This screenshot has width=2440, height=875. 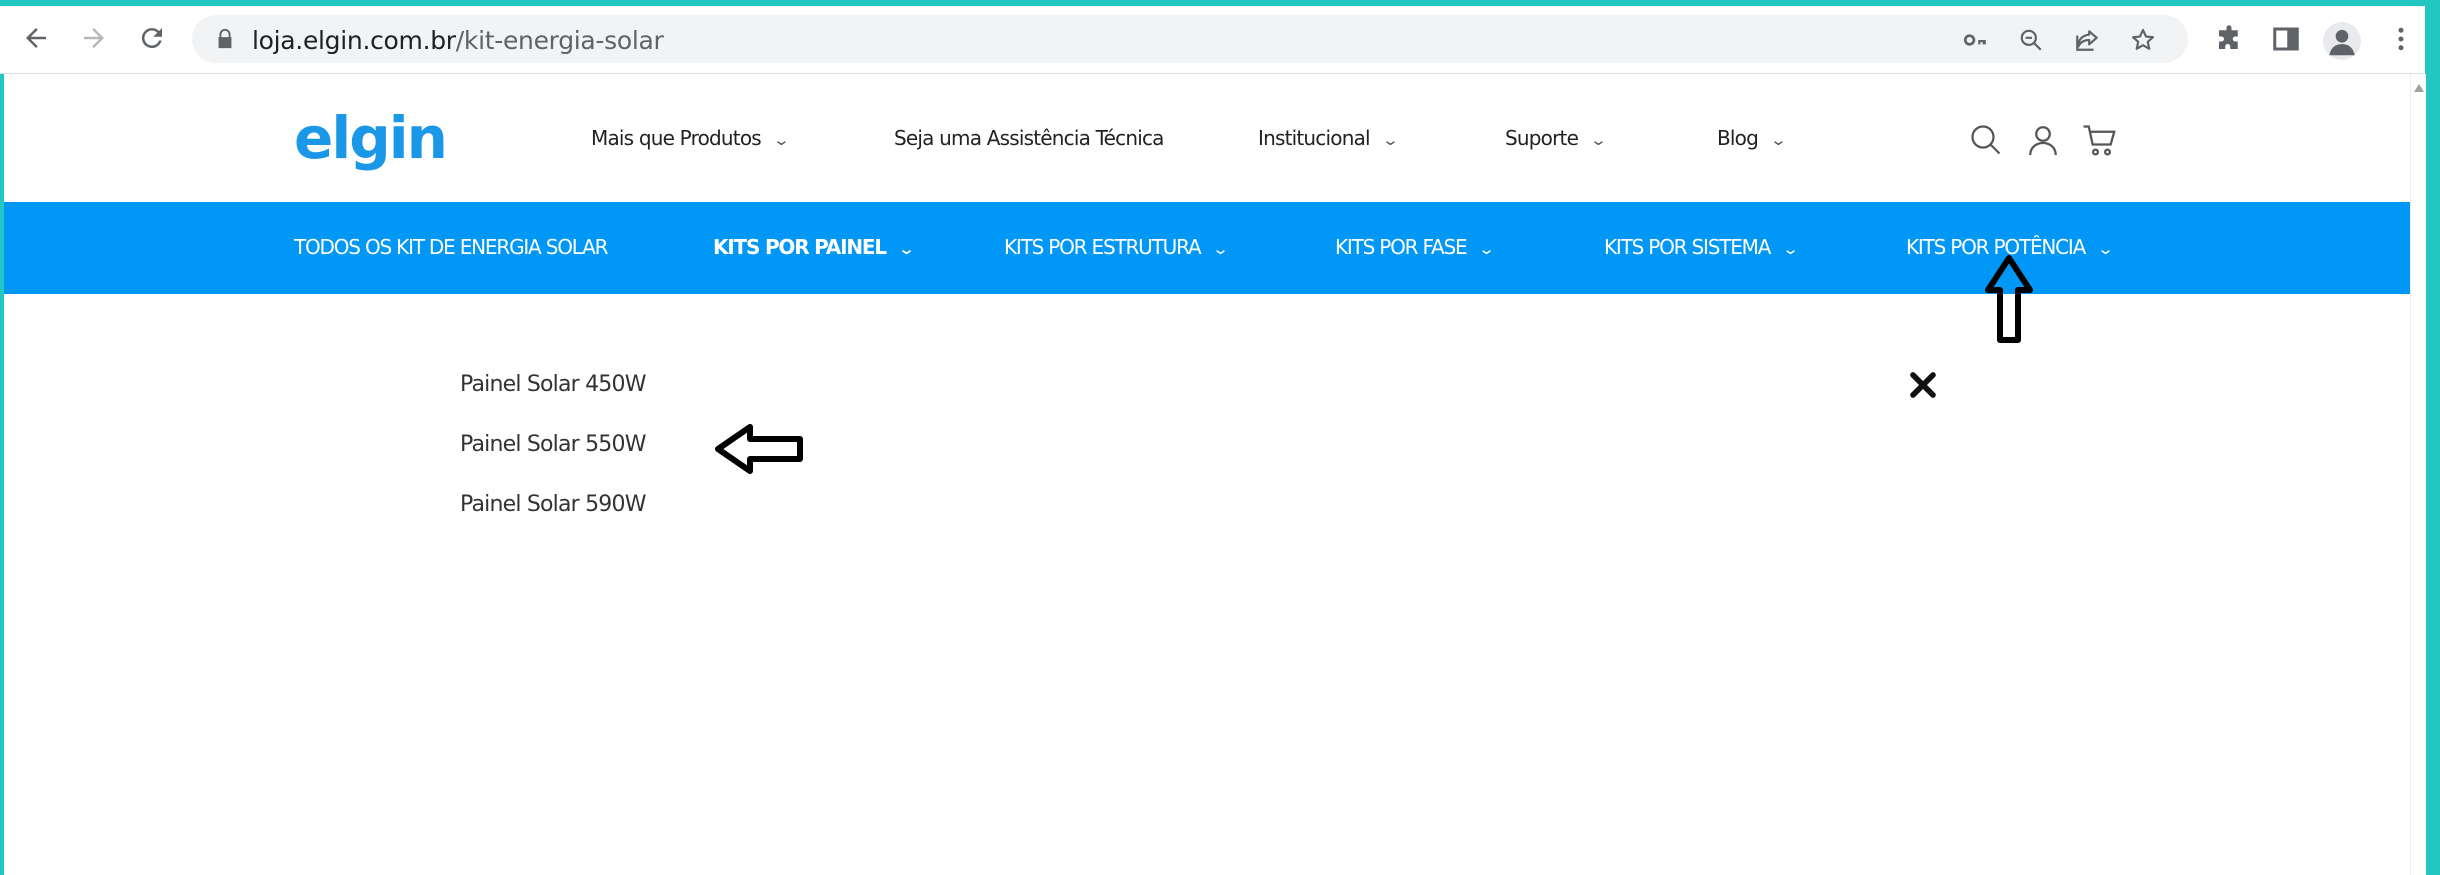 I want to click on window-frame-right, so click(x=2432, y=440).